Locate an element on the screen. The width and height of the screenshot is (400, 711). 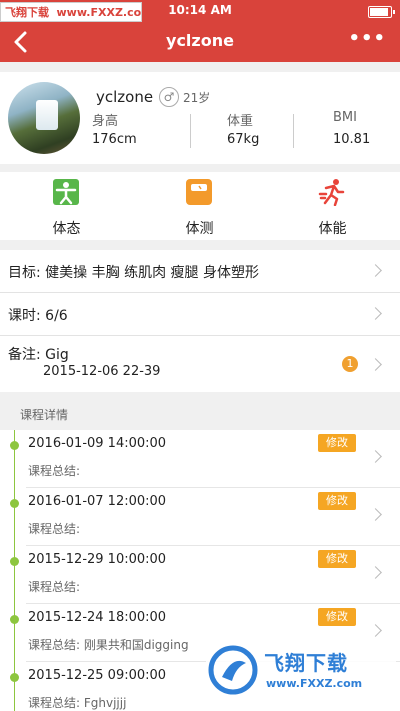
list-item: 2015-12-29 10:00:00 课程总结: 修改 is located at coordinates (200, 575).